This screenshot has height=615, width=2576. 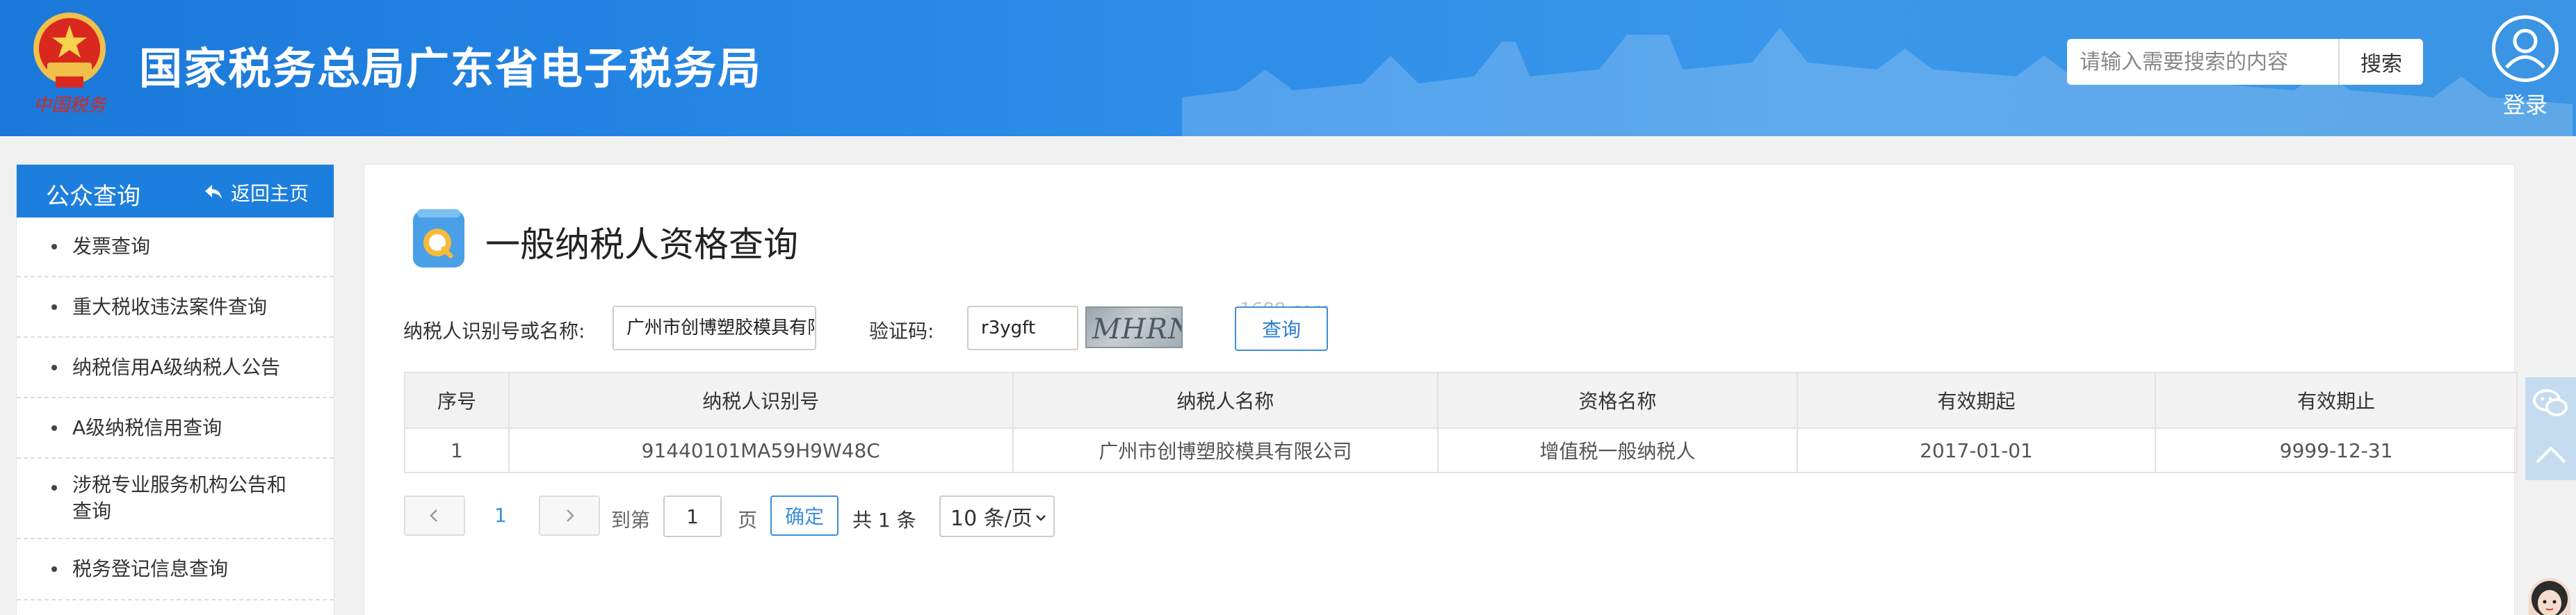 I want to click on search-document-icon, so click(x=438, y=238).